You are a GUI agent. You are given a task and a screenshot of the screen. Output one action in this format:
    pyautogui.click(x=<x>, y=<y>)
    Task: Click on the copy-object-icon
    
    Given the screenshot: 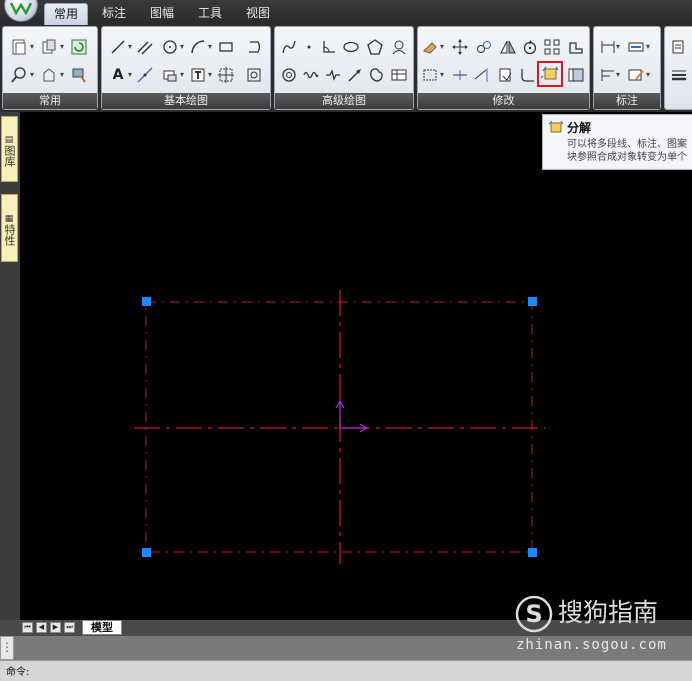 What is the action you would take?
    pyautogui.click(x=484, y=47)
    